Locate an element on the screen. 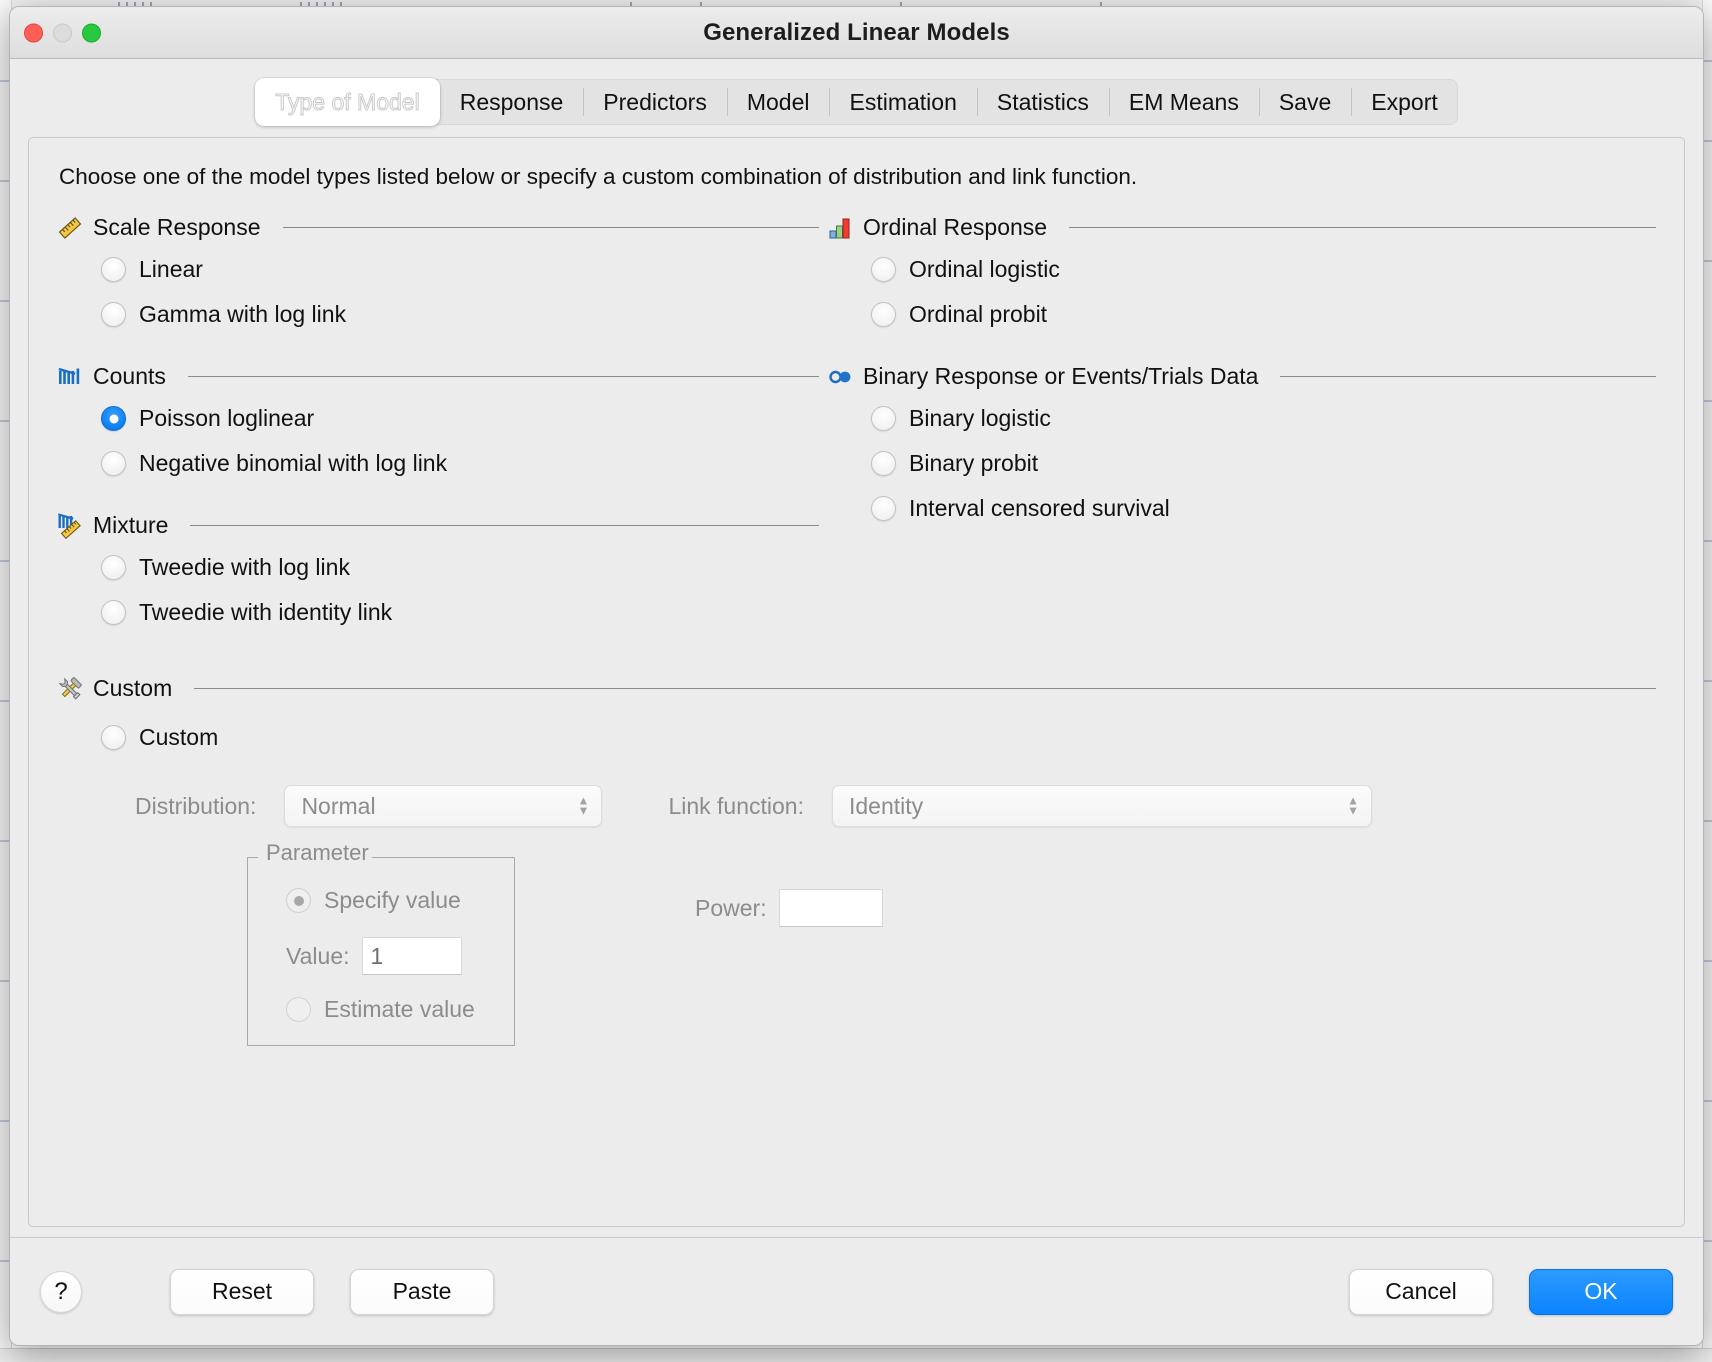  paste-button: Paste is located at coordinates (422, 1291).